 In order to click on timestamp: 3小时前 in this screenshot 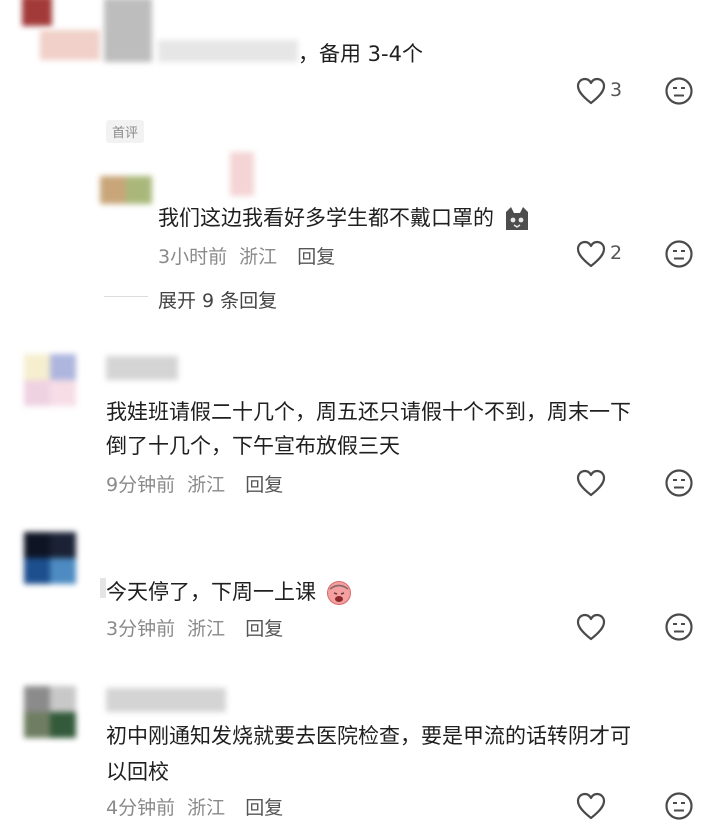, I will do `click(193, 257)`.